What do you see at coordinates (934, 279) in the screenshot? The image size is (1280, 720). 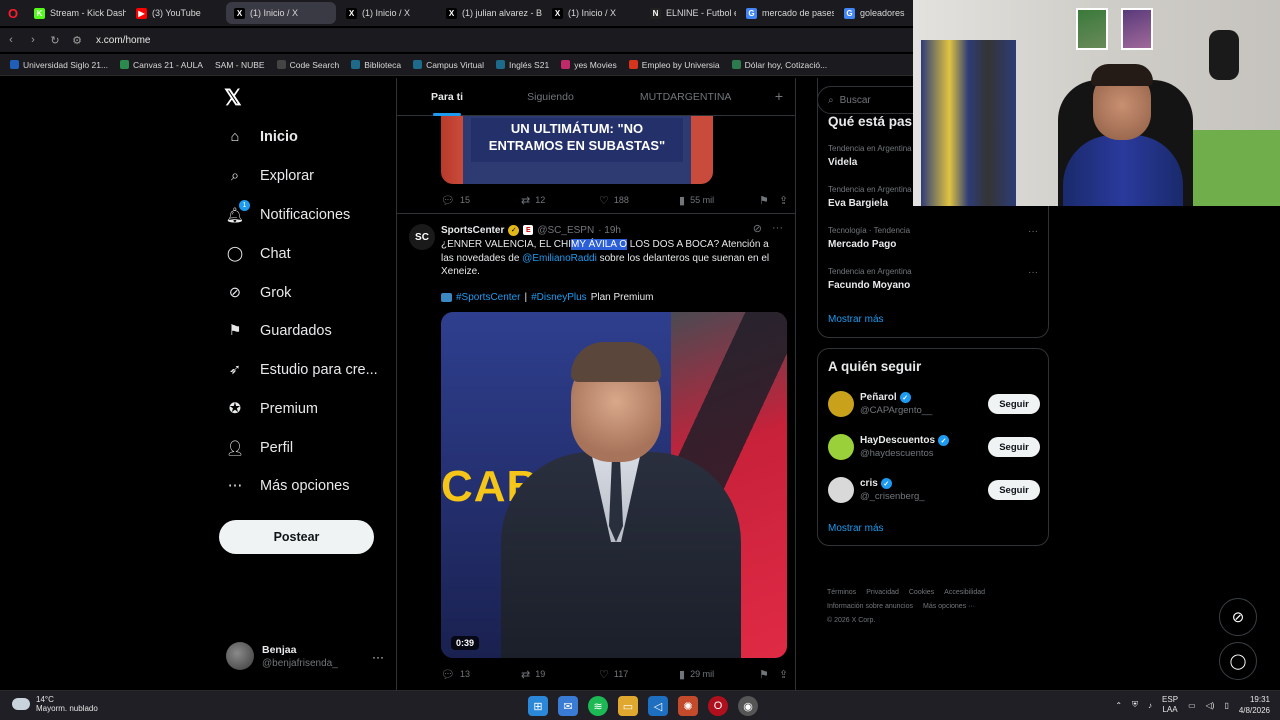 I see `trend-item: Tendencia en Argentina Facundo Moyano ···` at bounding box center [934, 279].